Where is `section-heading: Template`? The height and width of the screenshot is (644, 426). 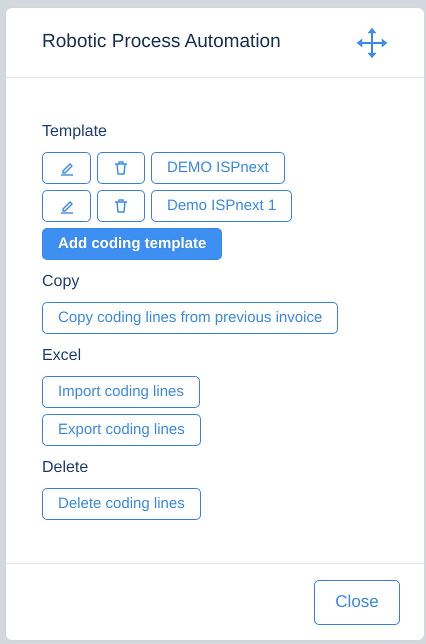
section-heading: Template is located at coordinates (75, 132).